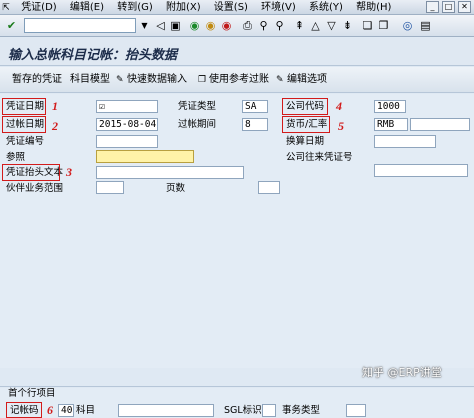  Describe the element at coordinates (80, 25) in the screenshot. I see `command-field` at that location.